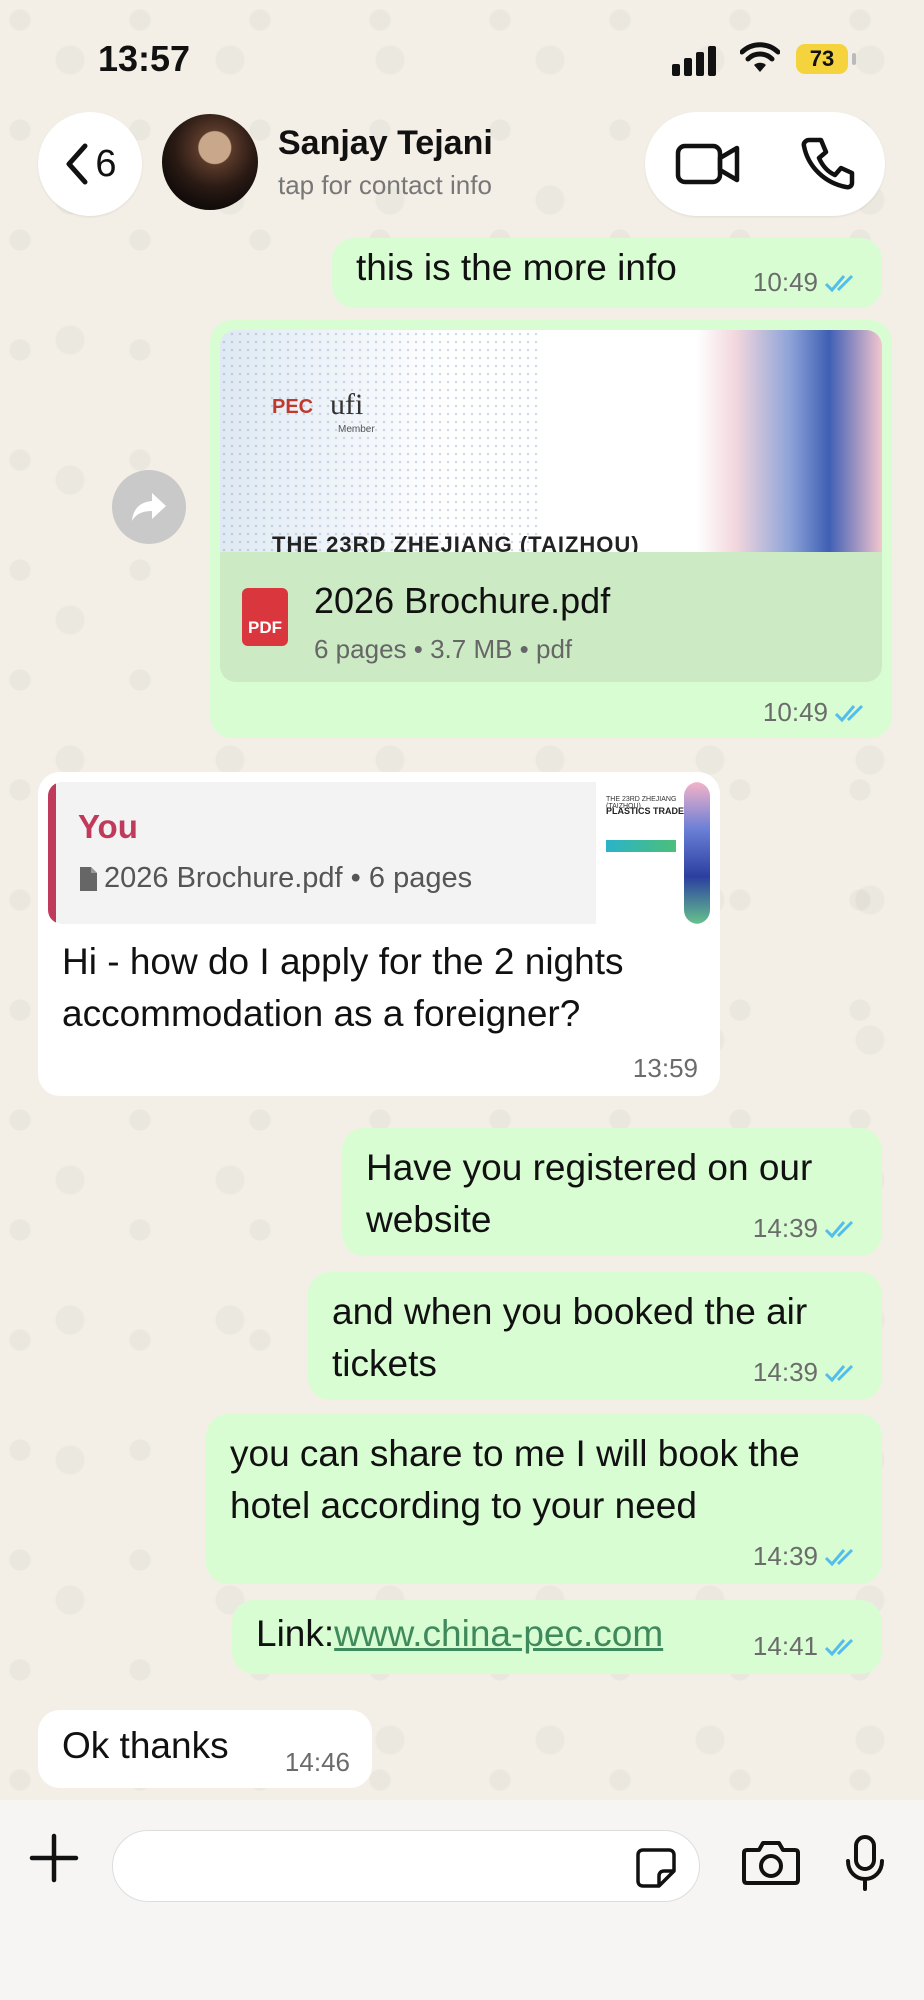 The width and height of the screenshot is (924, 2000). Describe the element at coordinates (406, 1866) in the screenshot. I see `message-input` at that location.